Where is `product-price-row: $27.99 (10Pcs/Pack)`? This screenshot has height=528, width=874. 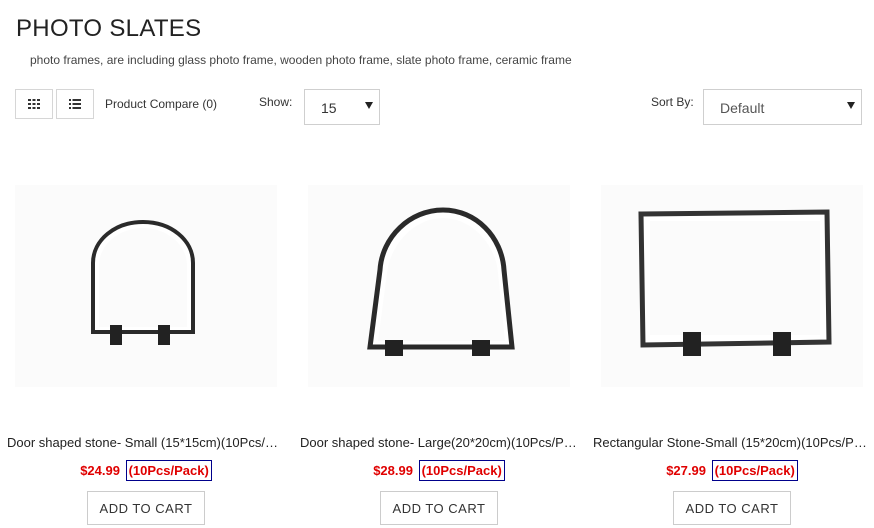 product-price-row: $27.99 (10Pcs/Pack) is located at coordinates (732, 470).